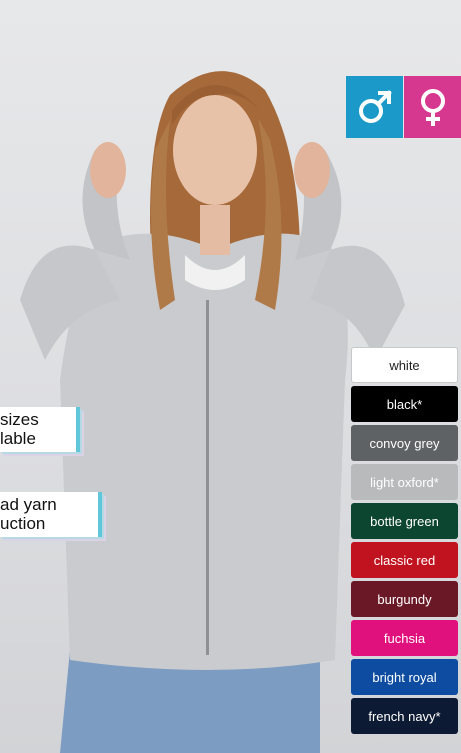 Image resolution: width=461 pixels, height=753 pixels. What do you see at coordinates (404, 560) in the screenshot?
I see `swatch-classic-red: classic red` at bounding box center [404, 560].